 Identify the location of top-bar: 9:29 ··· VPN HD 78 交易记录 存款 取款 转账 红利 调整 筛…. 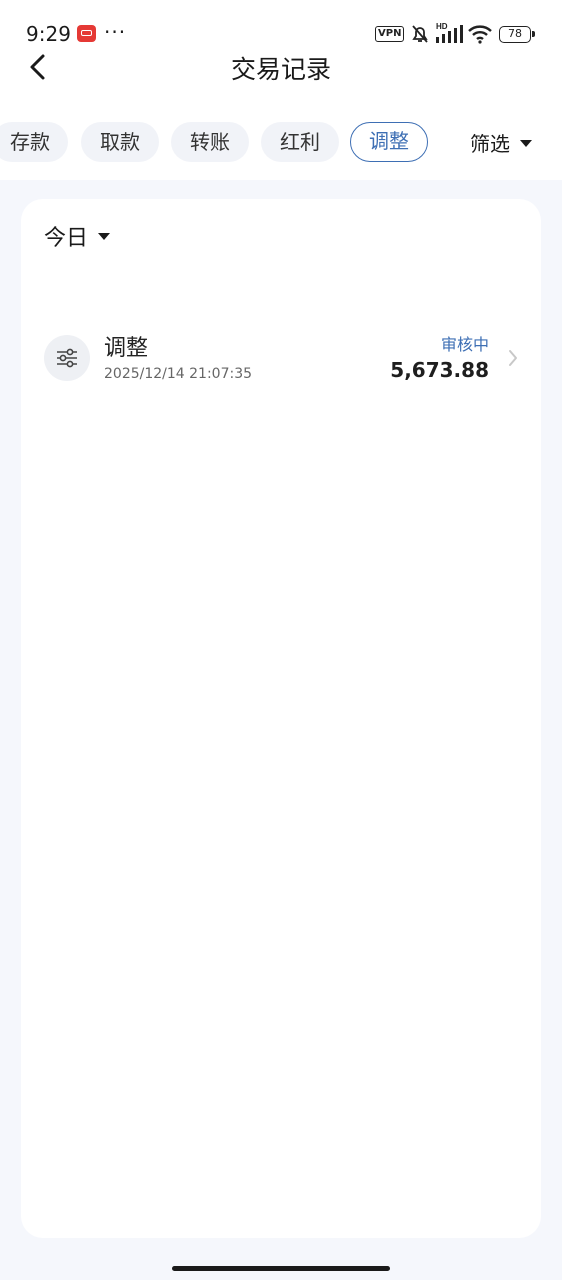
(281, 90).